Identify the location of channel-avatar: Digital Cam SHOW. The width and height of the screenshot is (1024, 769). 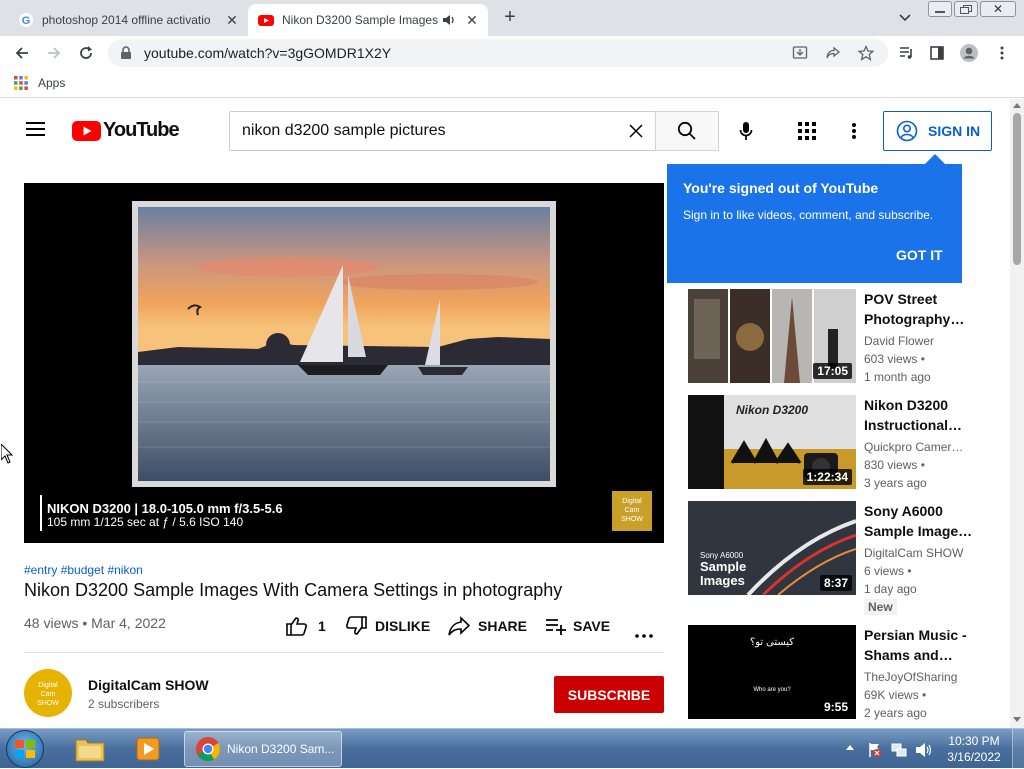
(48, 693).